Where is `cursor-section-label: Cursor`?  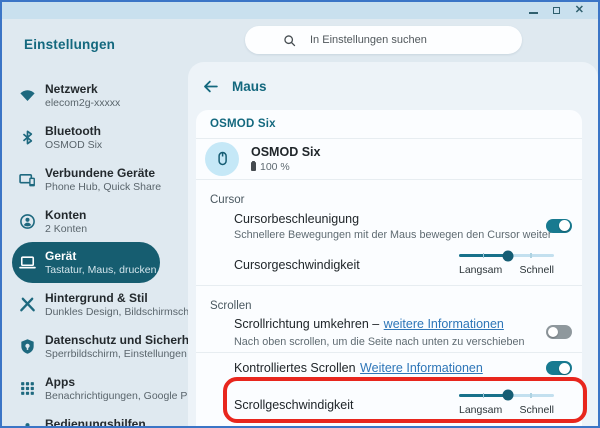 cursor-section-label: Cursor is located at coordinates (227, 199).